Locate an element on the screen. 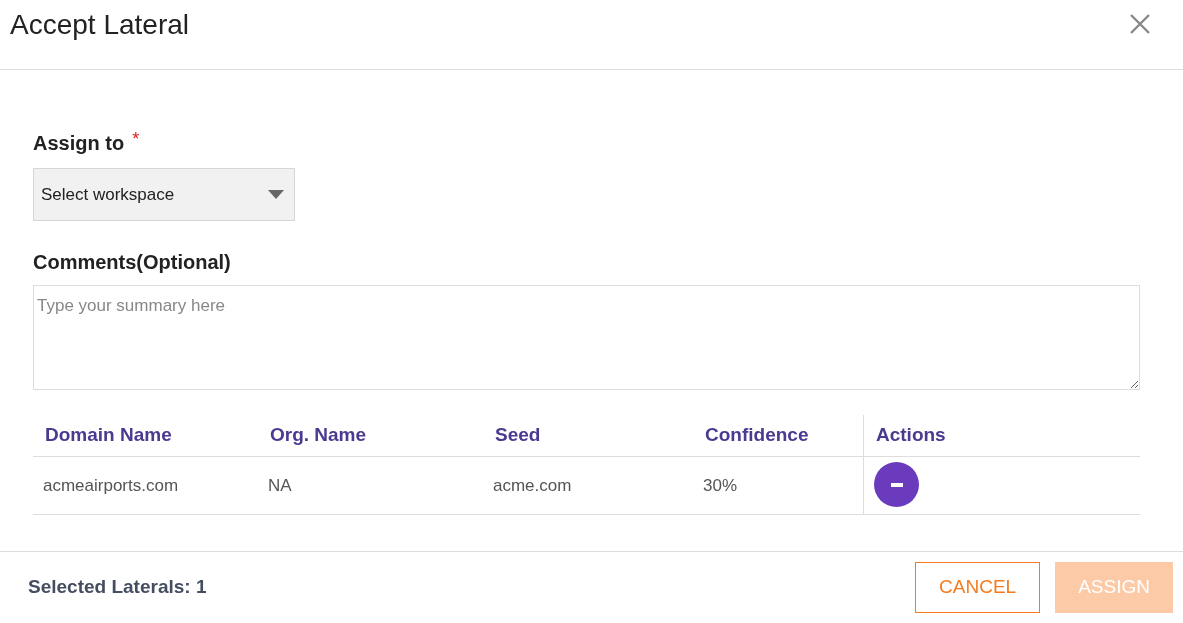  field-label: Comments(Optional) is located at coordinates (132, 262).